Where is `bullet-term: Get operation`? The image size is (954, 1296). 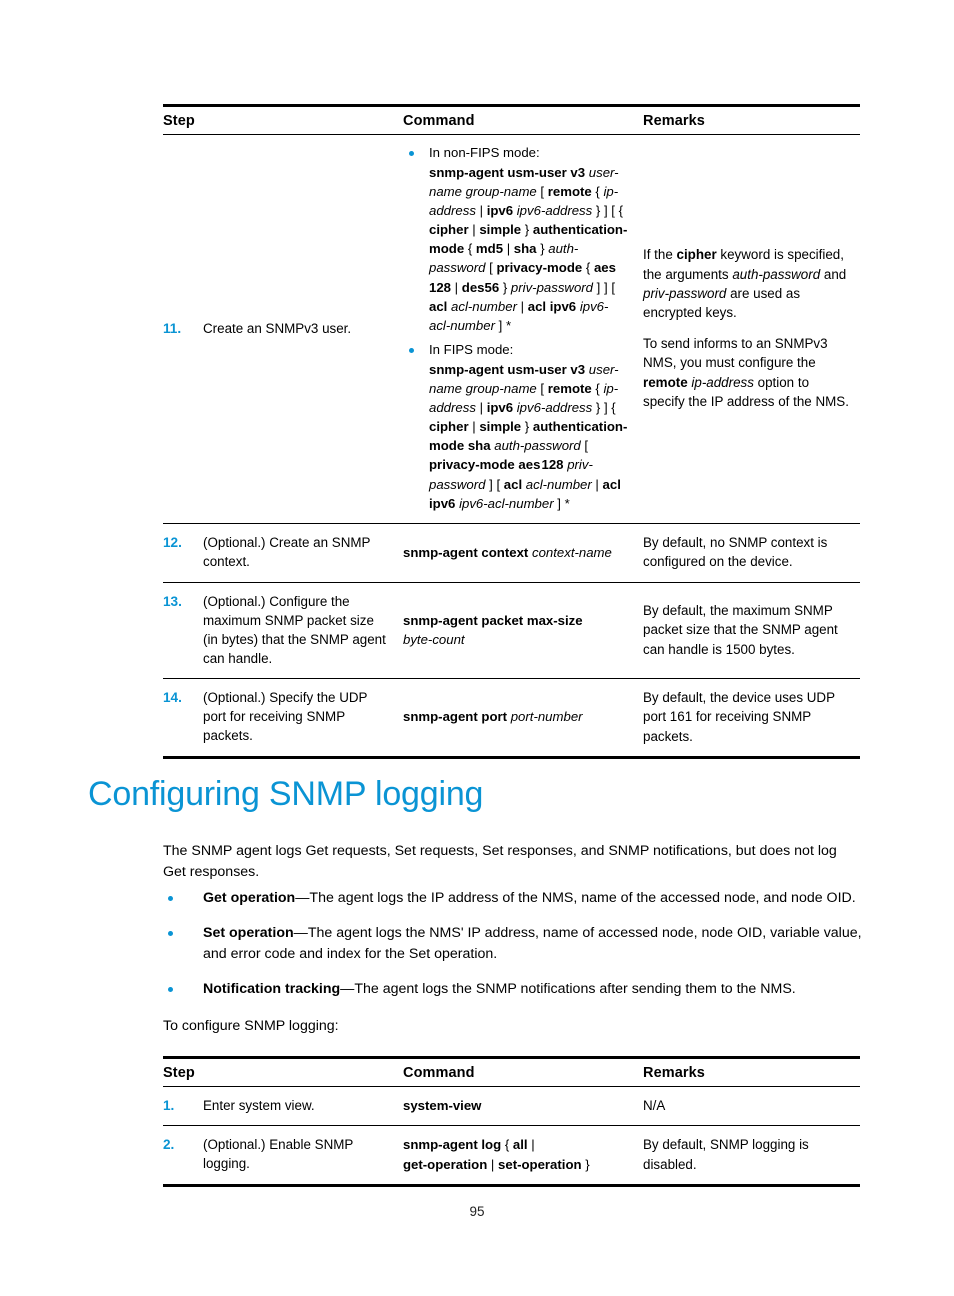 bullet-term: Get operation is located at coordinates (249, 898).